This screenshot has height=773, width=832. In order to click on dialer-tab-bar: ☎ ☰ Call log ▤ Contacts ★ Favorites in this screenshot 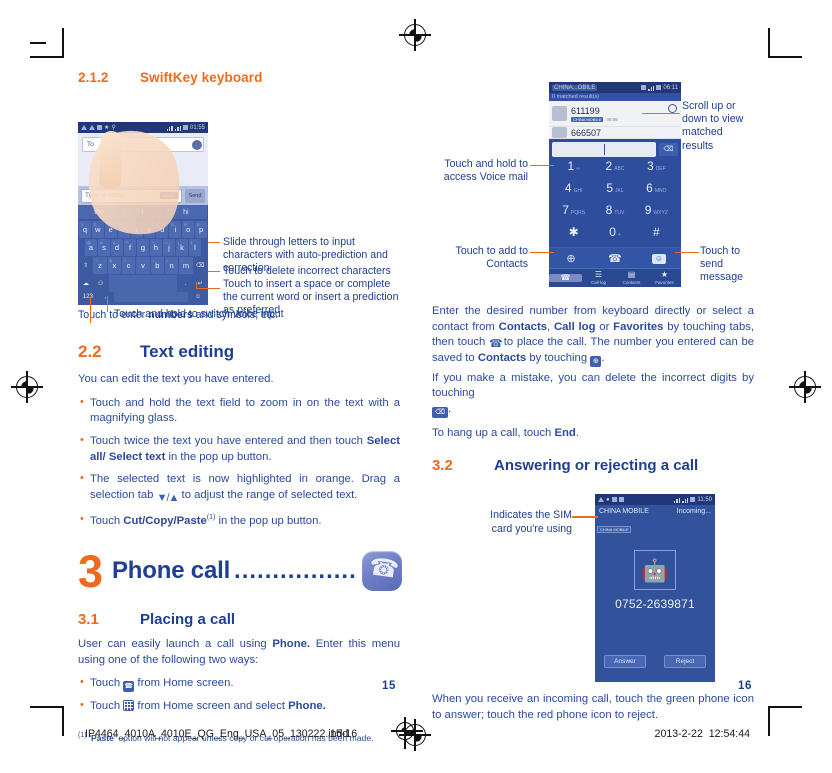, I will do `click(615, 277)`.